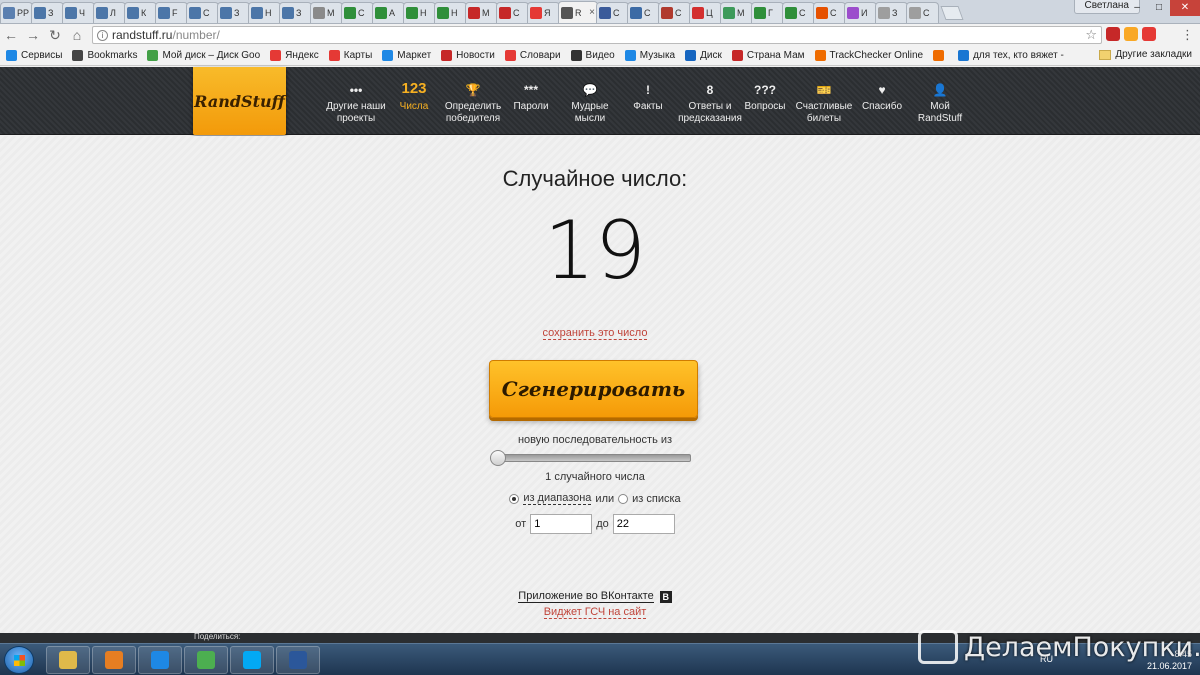 This screenshot has height=675, width=1200. Describe the element at coordinates (350, 55) in the screenshot. I see `bookmark-item: Карты` at that location.